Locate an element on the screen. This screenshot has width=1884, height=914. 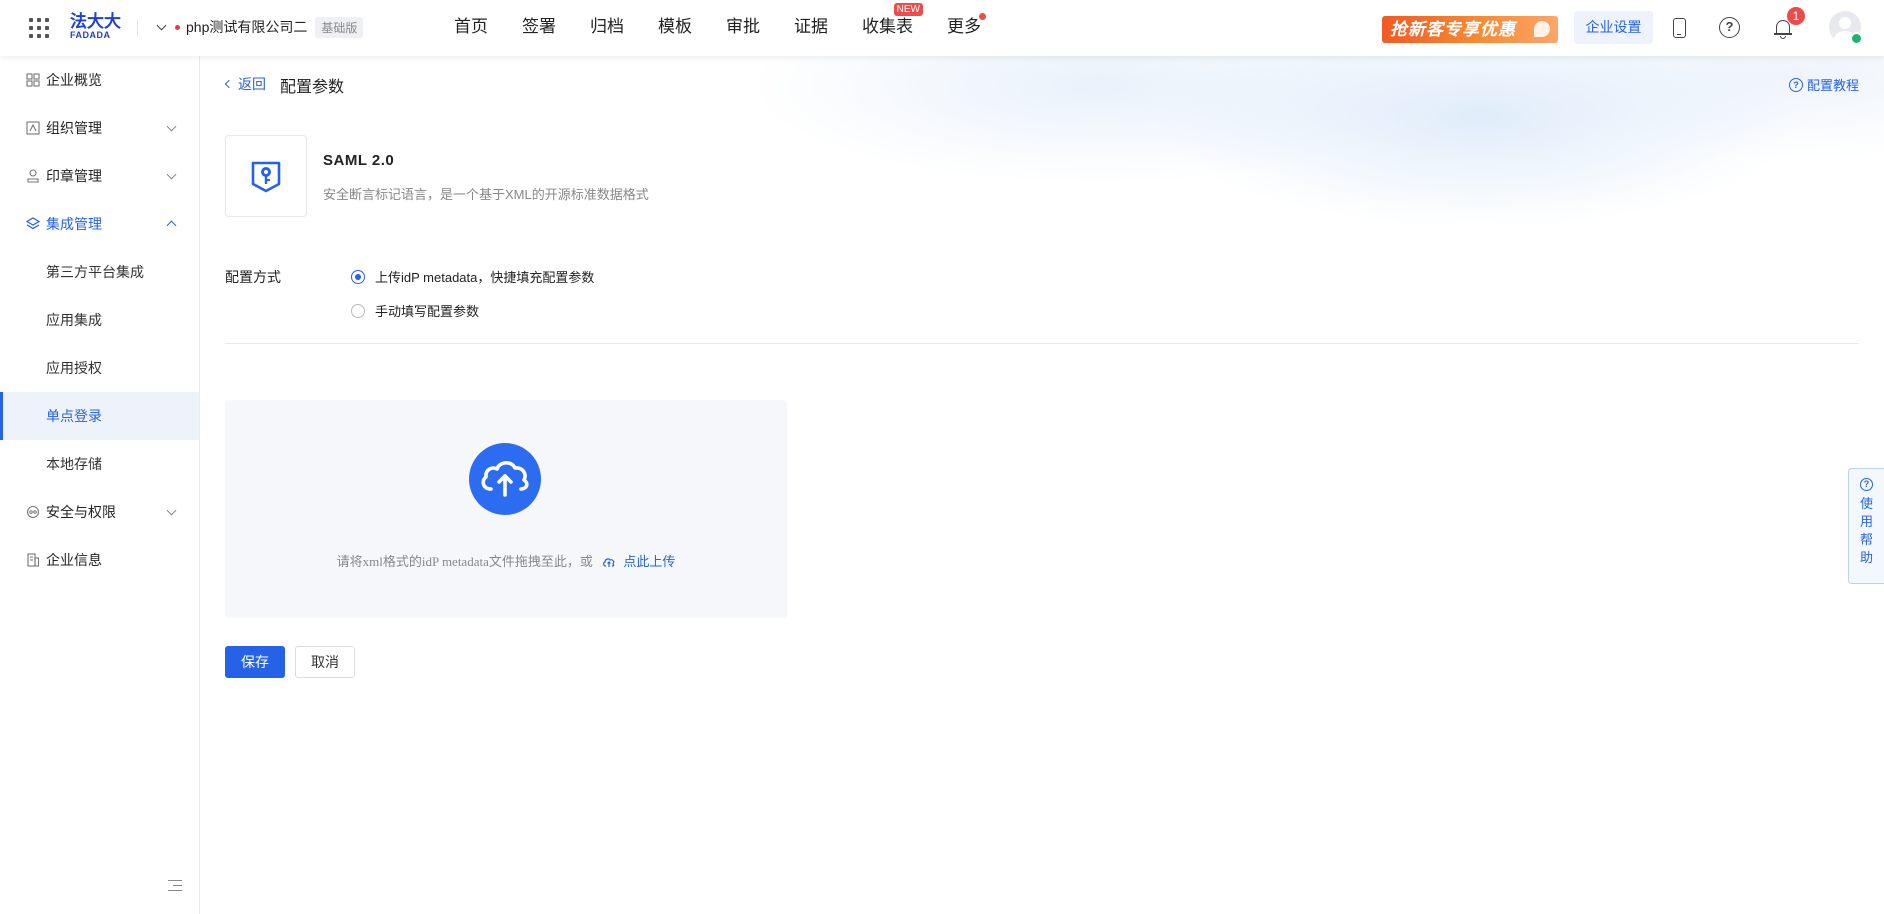
verified-check-icon is located at coordinates (1856, 38).